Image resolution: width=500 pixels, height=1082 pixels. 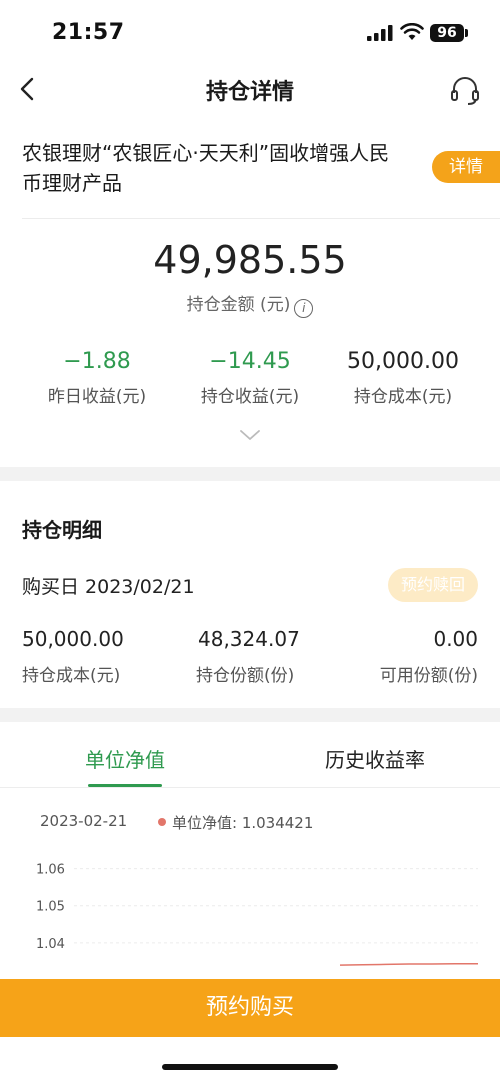 I want to click on detail-value-shares: 48,324.07, so click(x=249, y=639).